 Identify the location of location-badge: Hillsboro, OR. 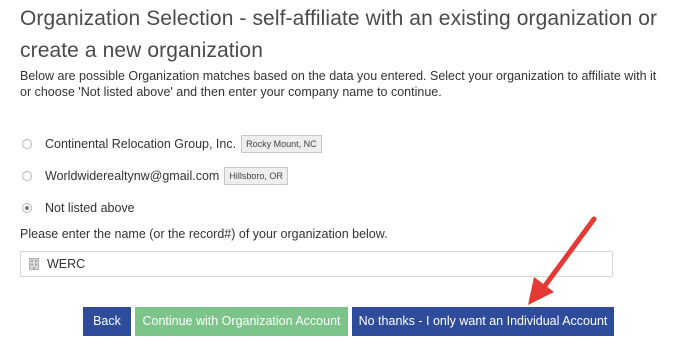
(256, 176).